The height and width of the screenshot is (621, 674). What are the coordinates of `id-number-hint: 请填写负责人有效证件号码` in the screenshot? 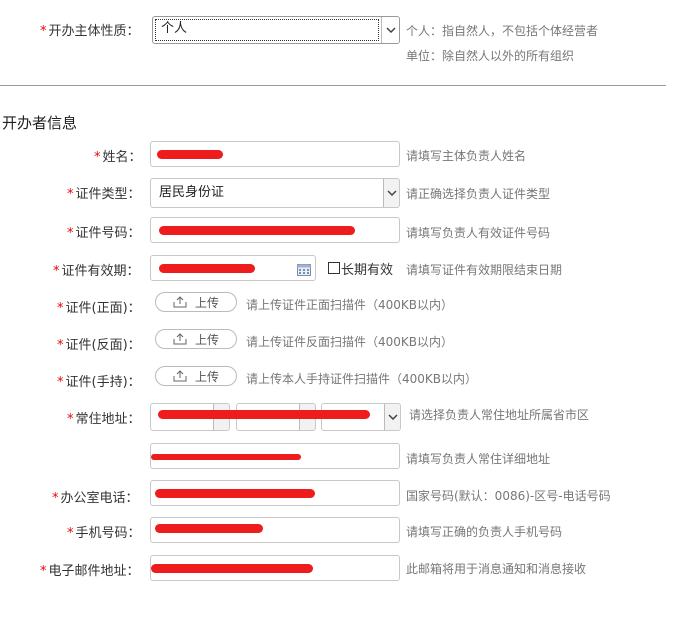 It's located at (478, 233).